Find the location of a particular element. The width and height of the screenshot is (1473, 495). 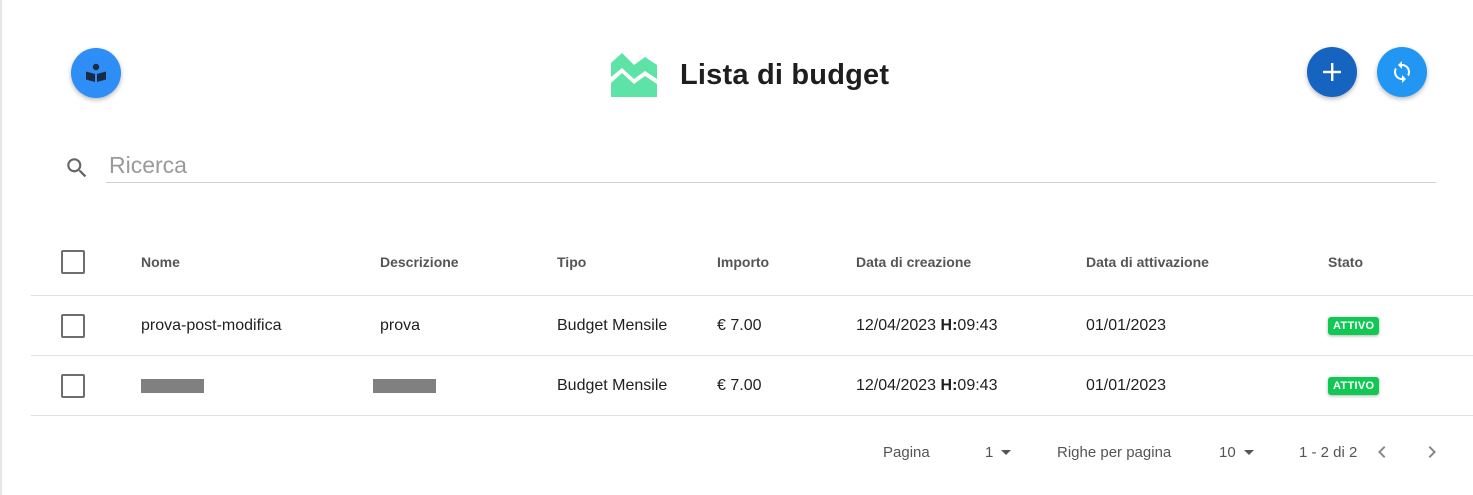

page-header: Lista di budget is located at coordinates (750, 75).